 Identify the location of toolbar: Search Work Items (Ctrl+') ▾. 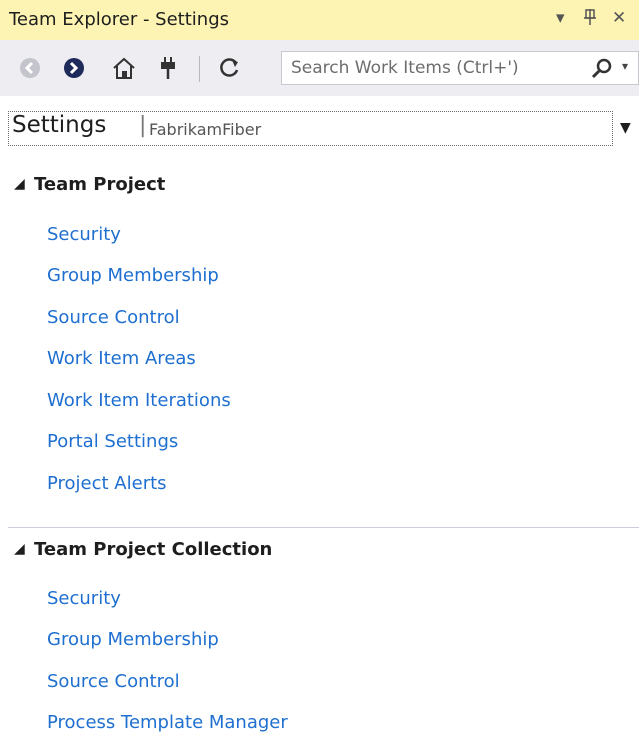
(319, 68).